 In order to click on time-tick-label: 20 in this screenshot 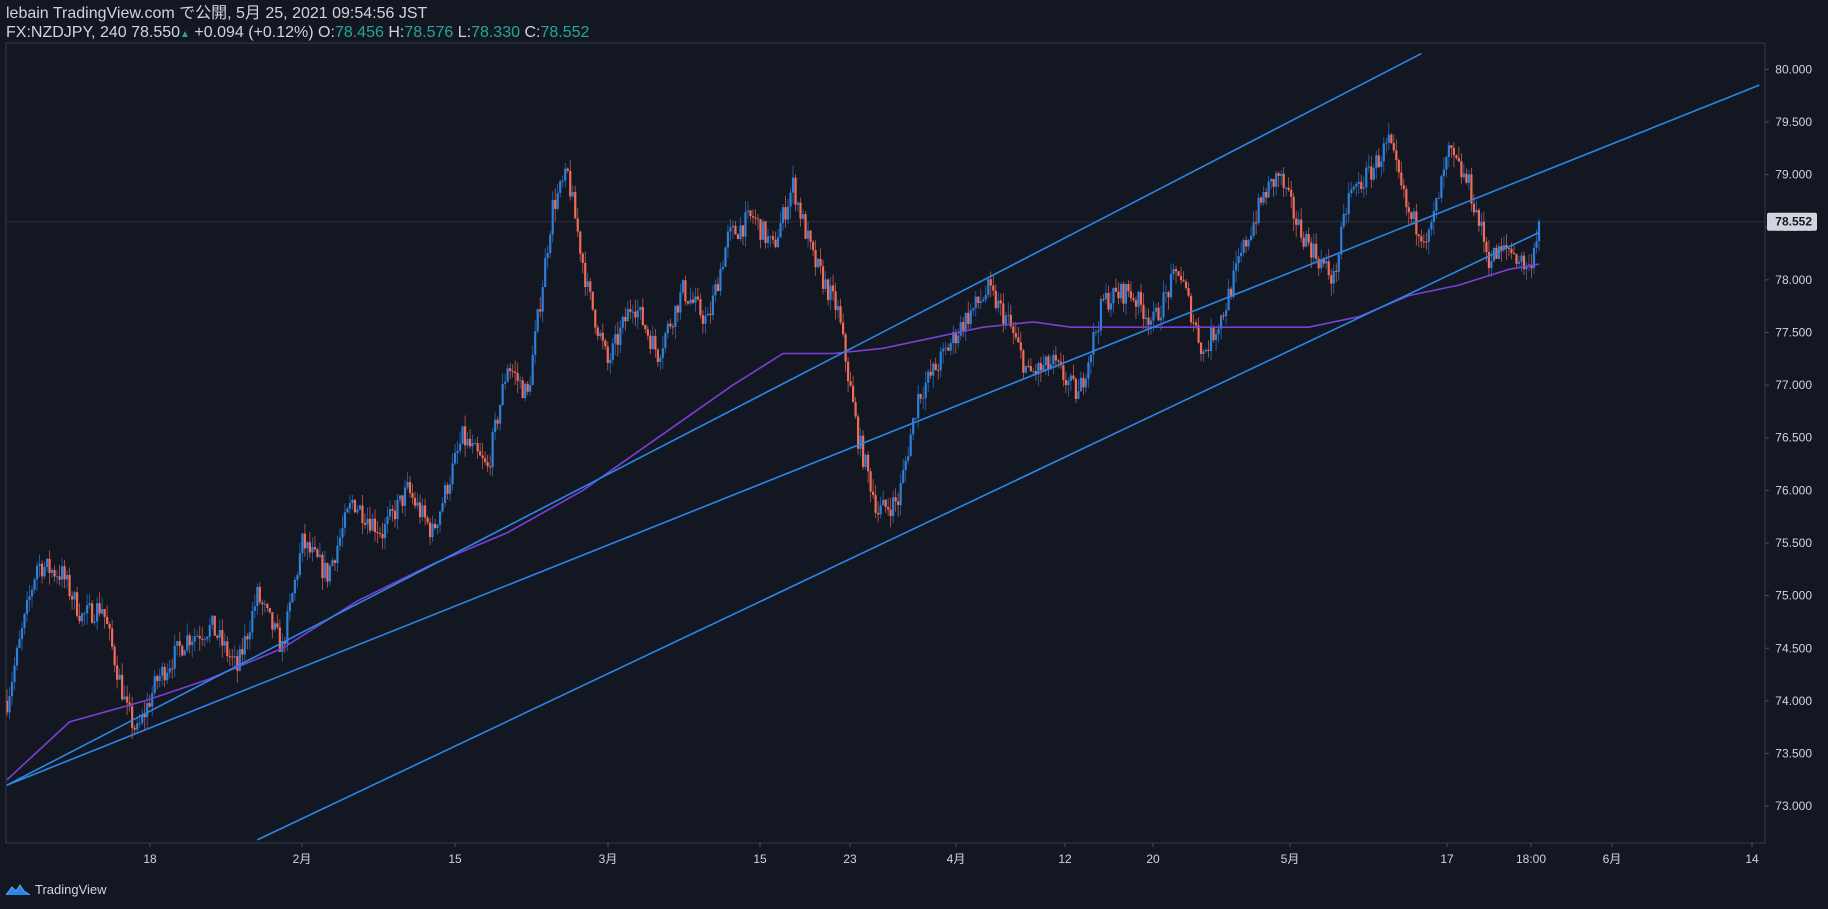, I will do `click(1153, 859)`.